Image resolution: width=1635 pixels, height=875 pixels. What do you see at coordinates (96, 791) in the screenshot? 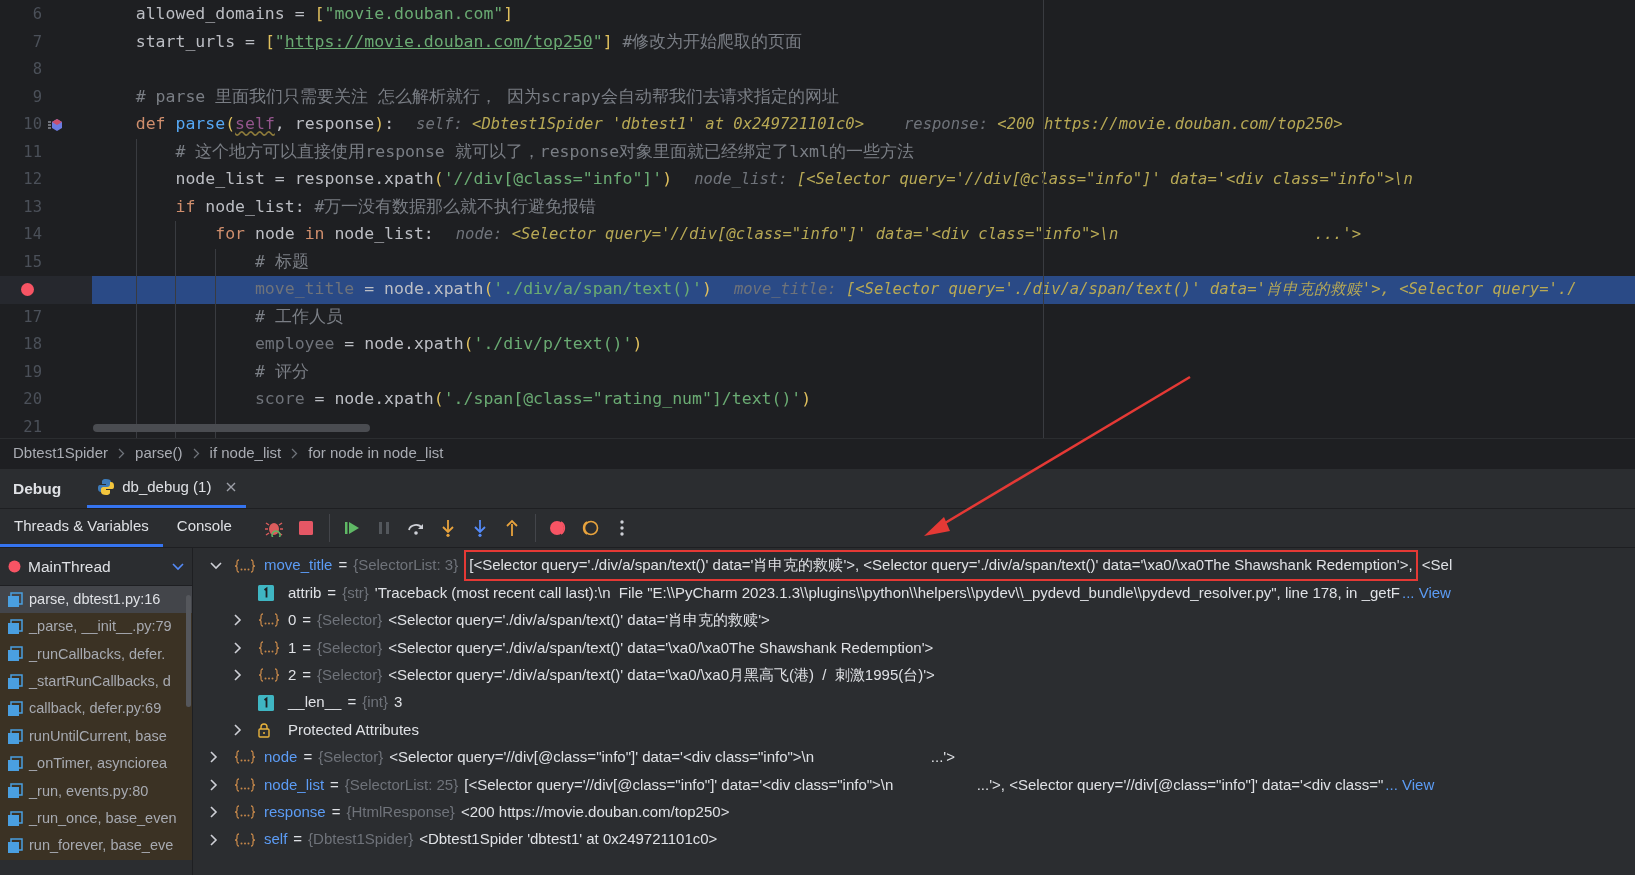
I see `stack-frame: _run, events.py:80` at bounding box center [96, 791].